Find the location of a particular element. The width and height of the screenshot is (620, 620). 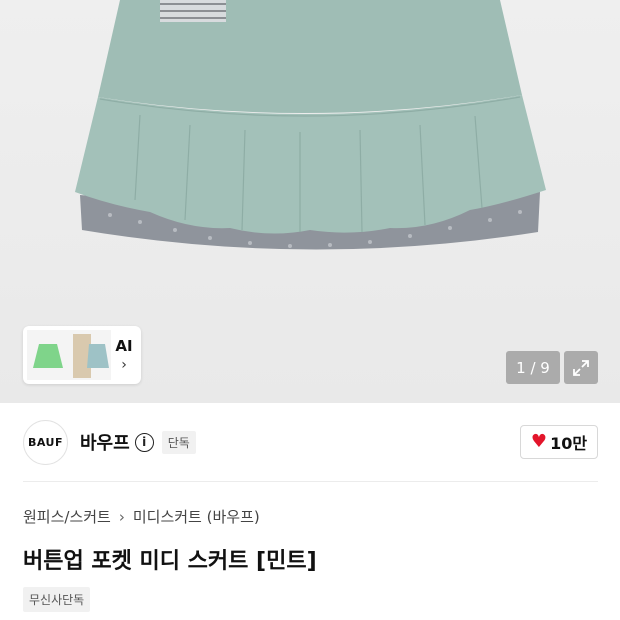

expand-button is located at coordinates (581, 367).